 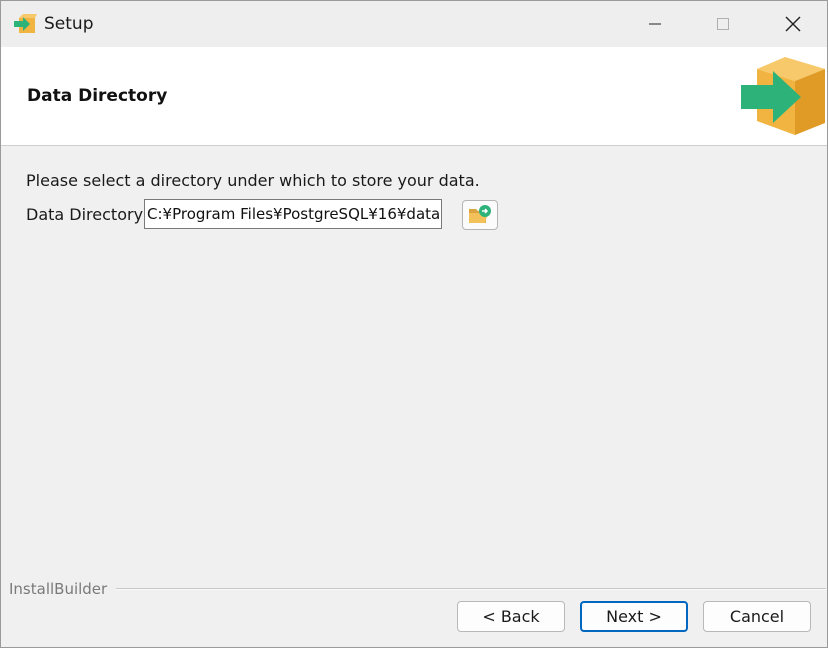 I want to click on maximize-button, so click(x=723, y=24).